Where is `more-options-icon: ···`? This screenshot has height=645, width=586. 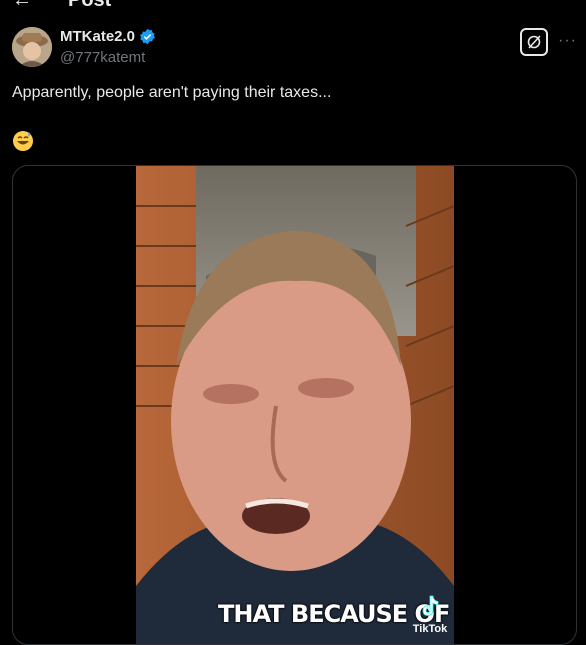 more-options-icon: ··· is located at coordinates (567, 41).